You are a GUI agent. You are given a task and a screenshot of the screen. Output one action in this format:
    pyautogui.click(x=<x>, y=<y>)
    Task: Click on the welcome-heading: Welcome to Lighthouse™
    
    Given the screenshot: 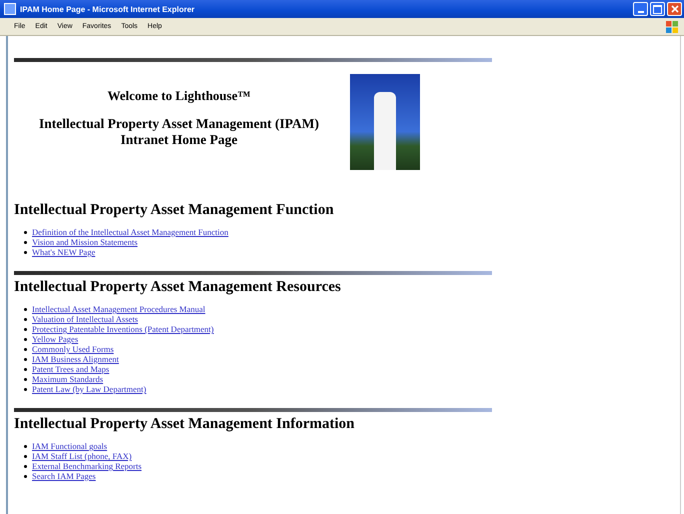 What is the action you would take?
    pyautogui.click(x=179, y=96)
    